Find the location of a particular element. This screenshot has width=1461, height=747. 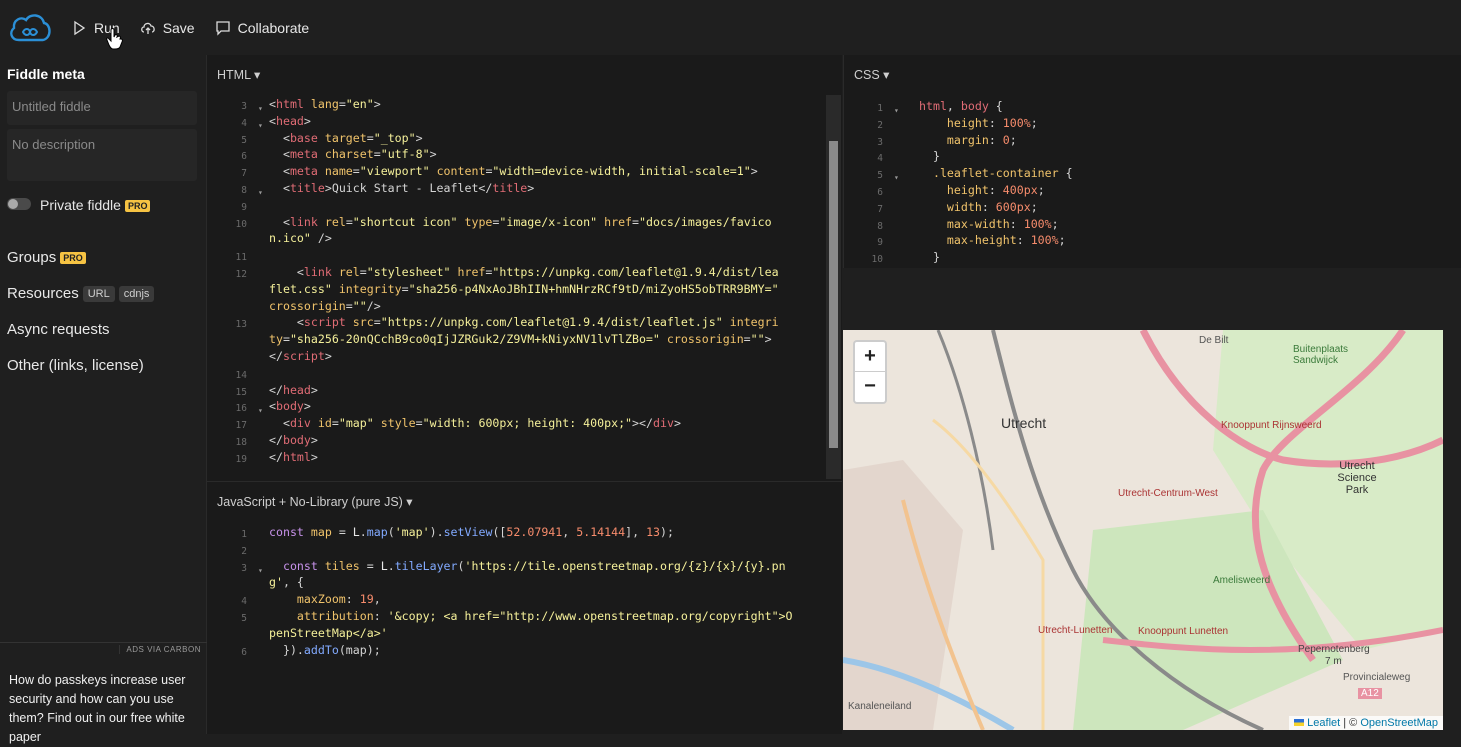

zoom-in-button: + is located at coordinates (870, 357).